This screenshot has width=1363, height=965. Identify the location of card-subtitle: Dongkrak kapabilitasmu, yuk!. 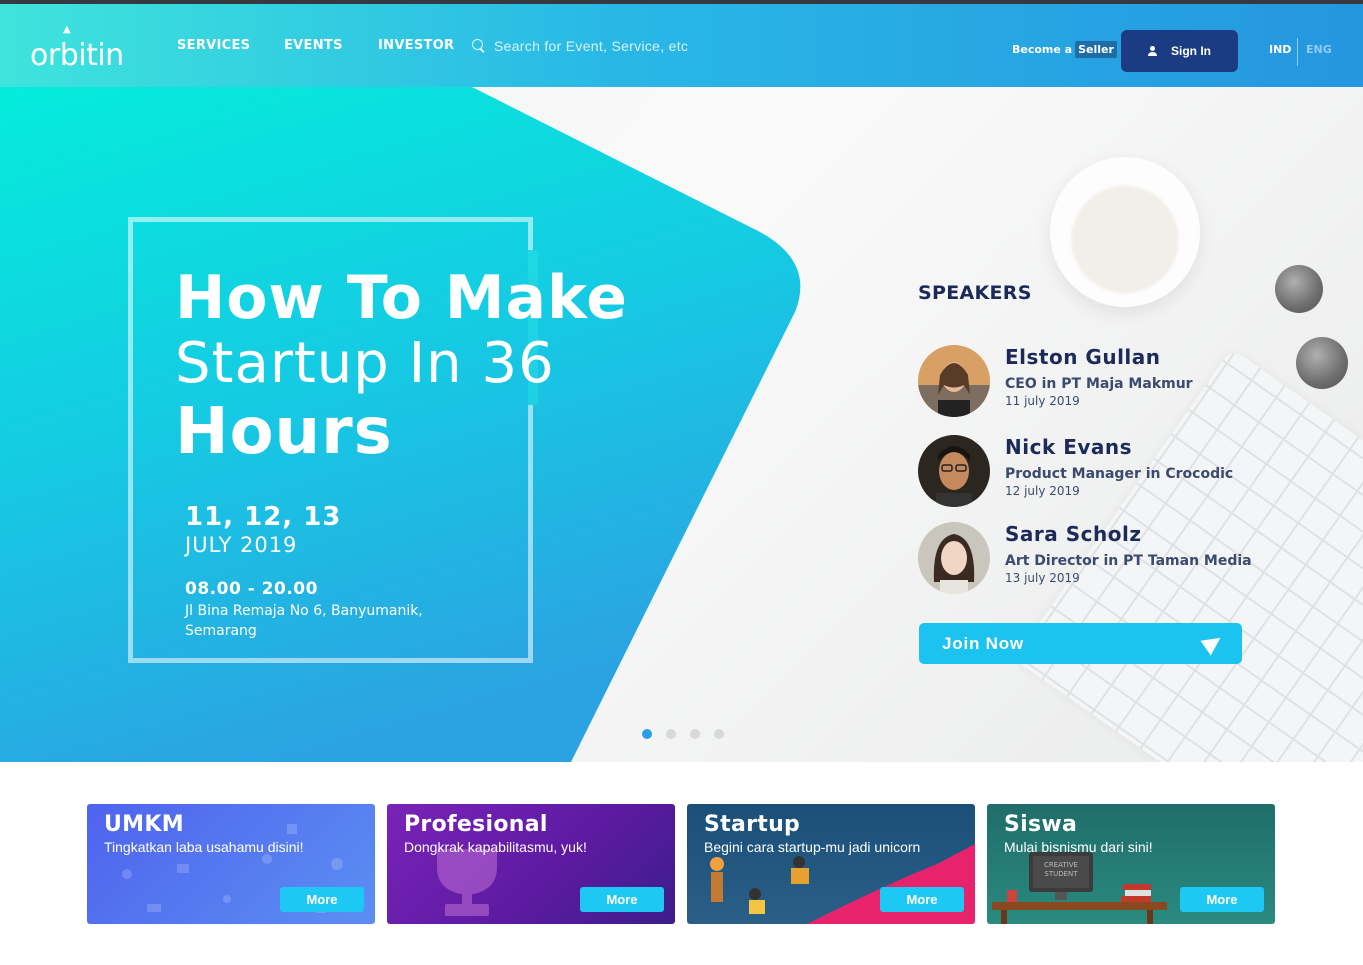
(495, 847).